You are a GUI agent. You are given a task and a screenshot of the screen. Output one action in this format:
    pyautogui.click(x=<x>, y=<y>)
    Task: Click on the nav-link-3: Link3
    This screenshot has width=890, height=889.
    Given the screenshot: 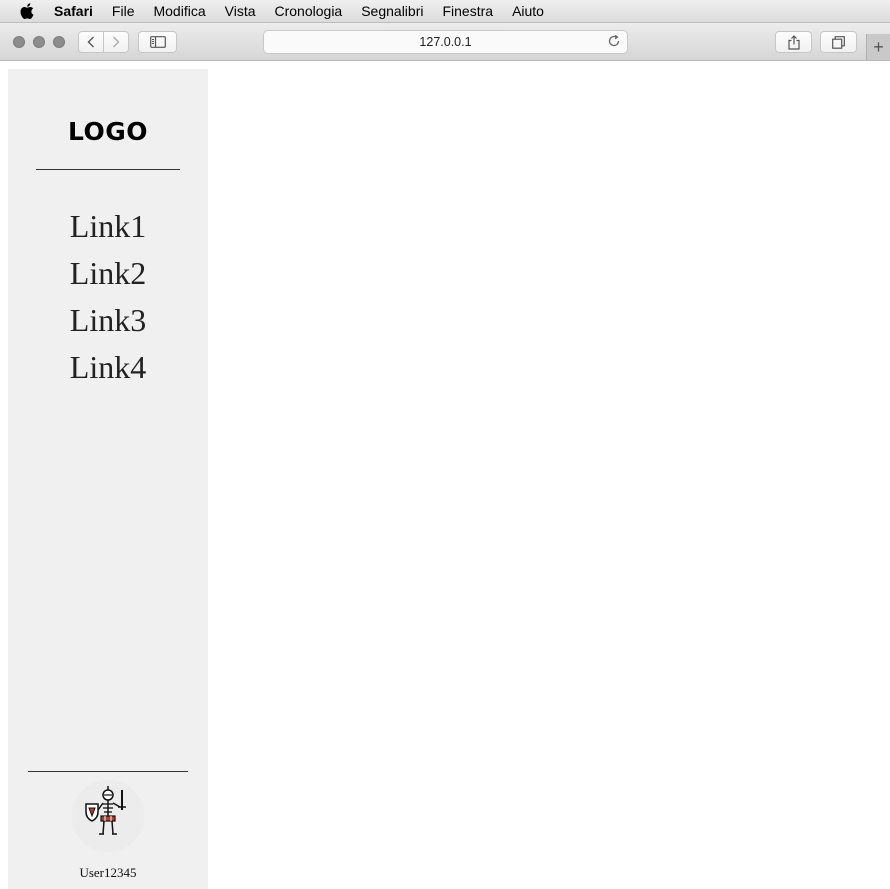 What is the action you would take?
    pyautogui.click(x=108, y=320)
    